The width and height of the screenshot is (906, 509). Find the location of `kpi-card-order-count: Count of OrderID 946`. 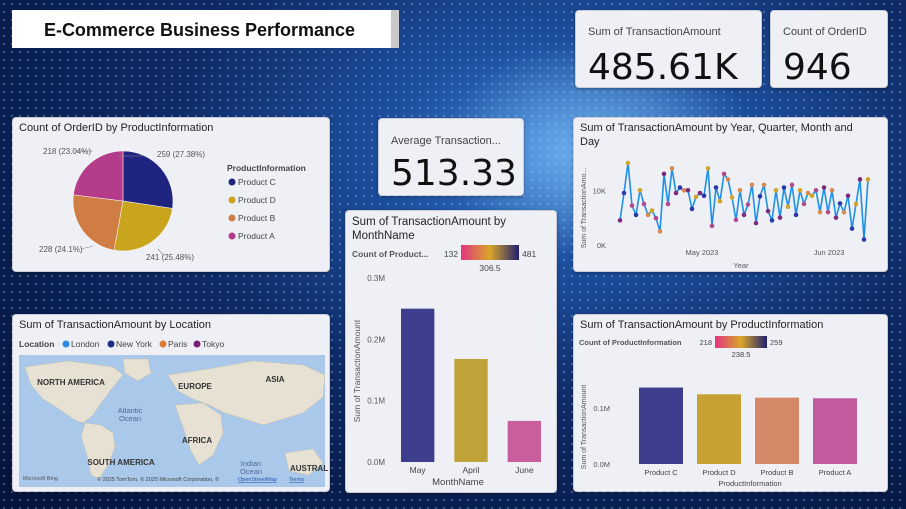

kpi-card-order-count: Count of OrderID 946 is located at coordinates (829, 49).